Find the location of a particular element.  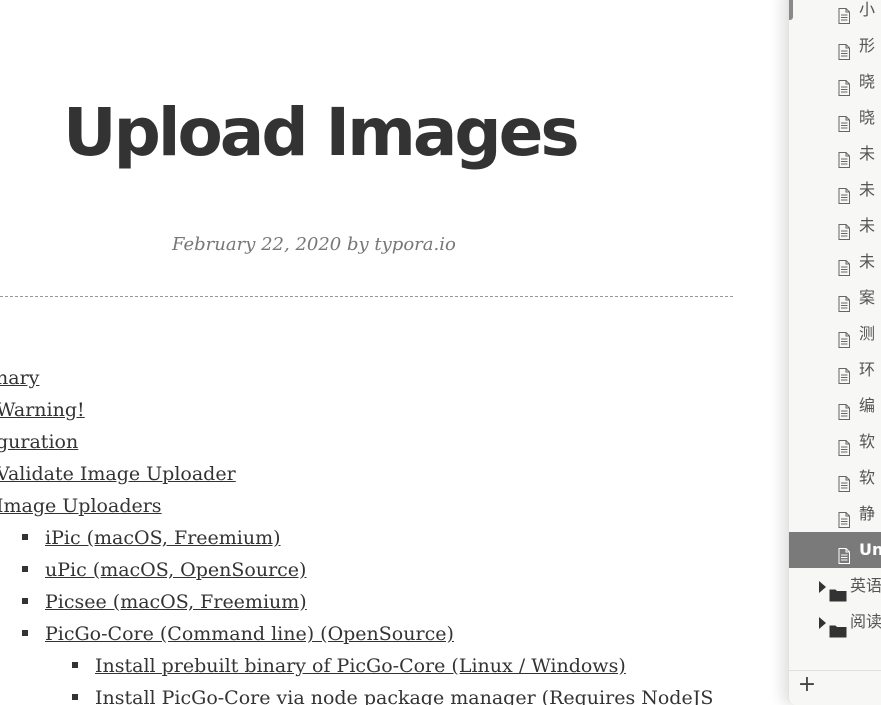

toc-link-text: Warning! is located at coordinates (42, 410).